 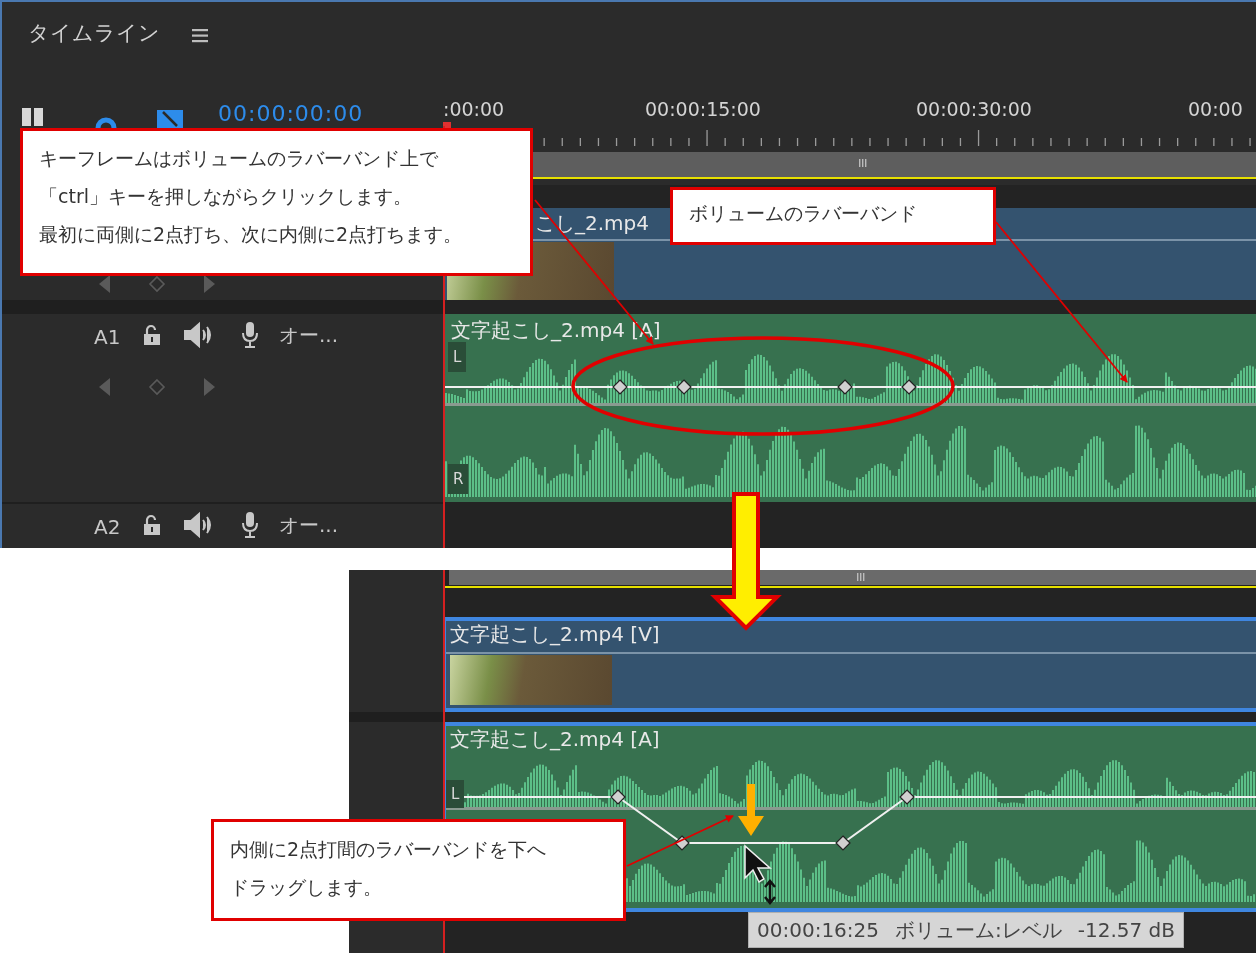 What do you see at coordinates (1215, 109) in the screenshot?
I see `ruler-label: 00:00` at bounding box center [1215, 109].